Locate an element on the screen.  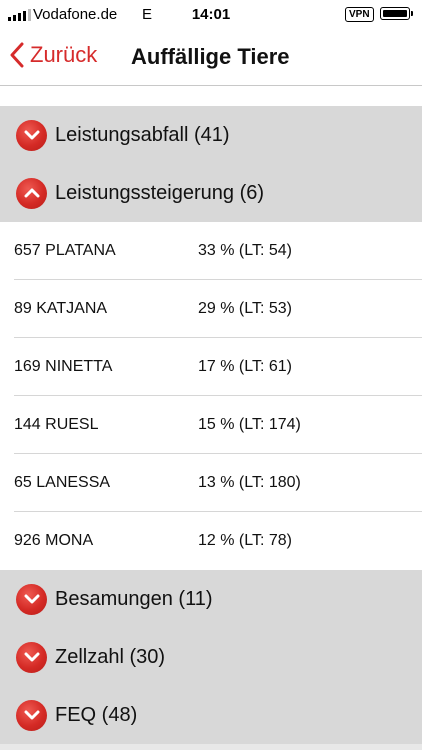
section-header-leistungssteigerung: Leistungssteigerung (6) is located at coordinates (211, 193).